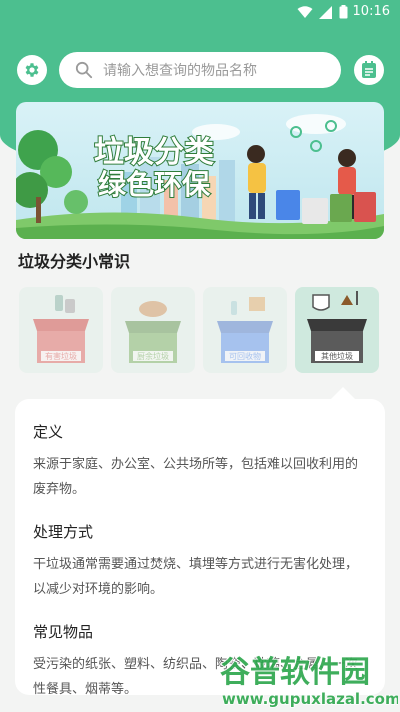 Image resolution: width=400 pixels, height=712 pixels. What do you see at coordinates (154, 152) in the screenshot?
I see `svg-text: 垃圾分类` at bounding box center [154, 152].